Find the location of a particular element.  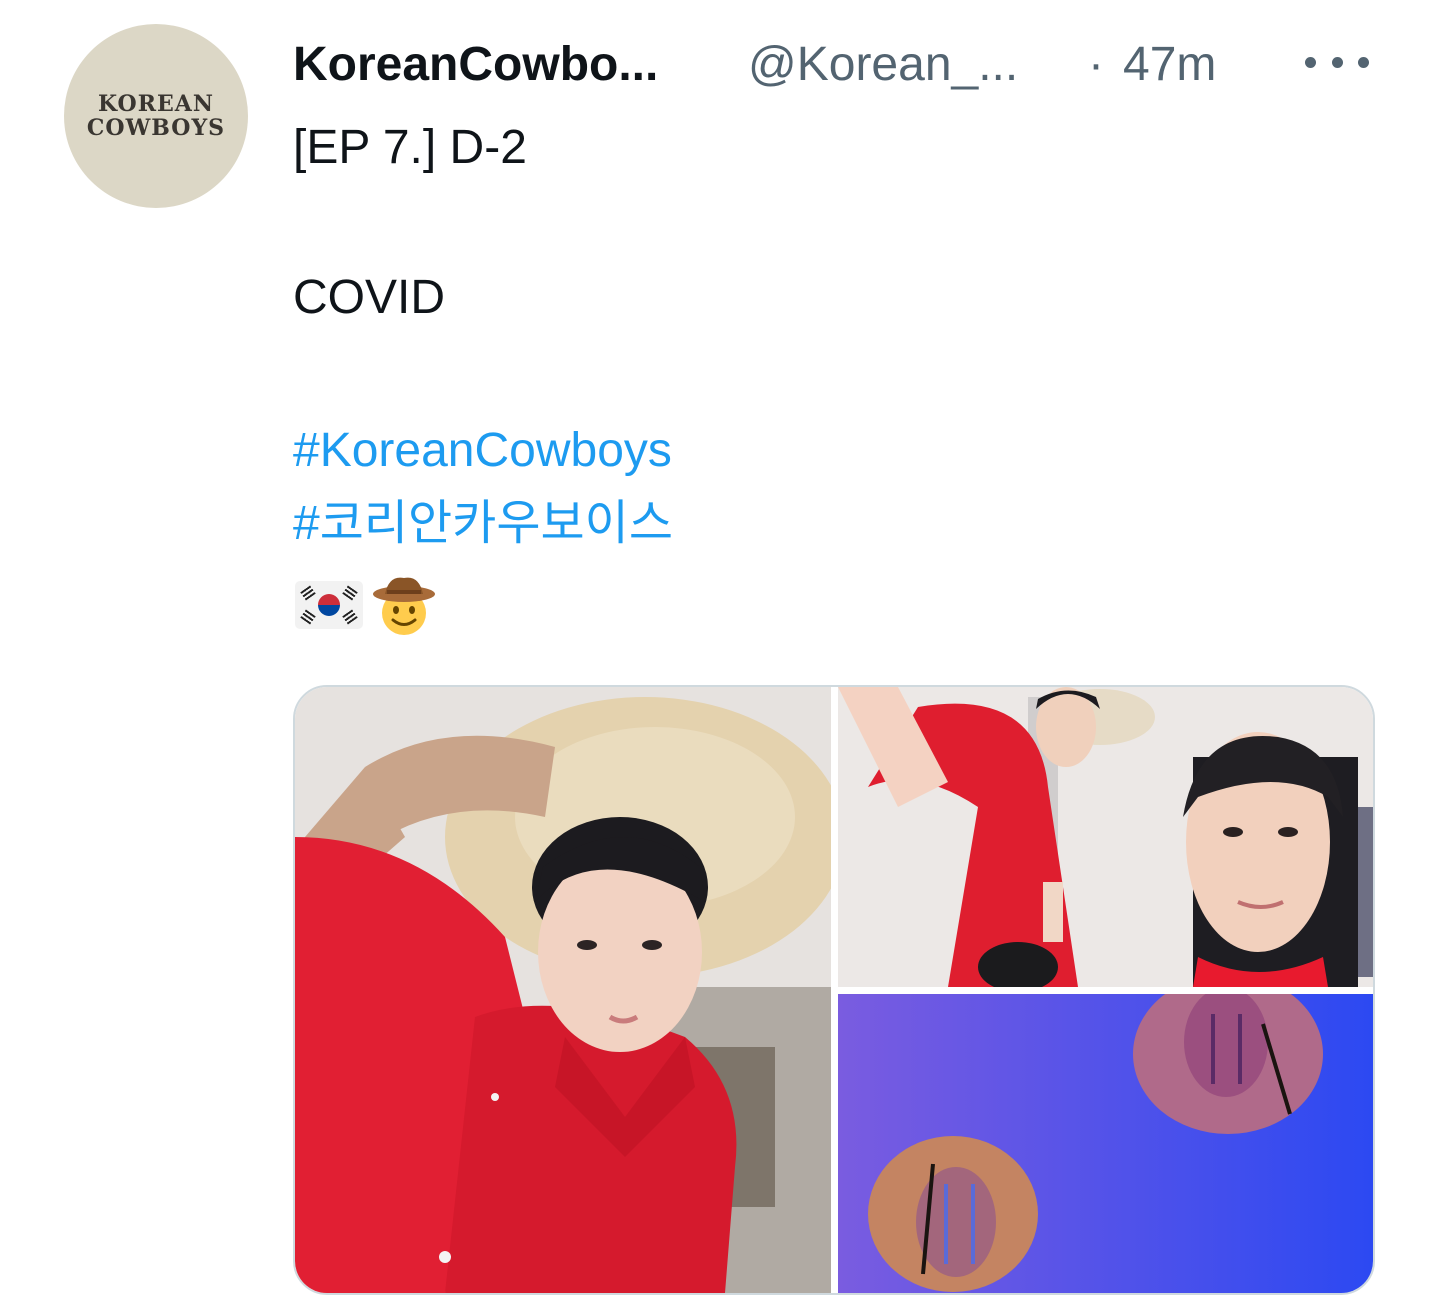

tweet-text-line-1: [EP 7.] D-2 is located at coordinates (410, 147).